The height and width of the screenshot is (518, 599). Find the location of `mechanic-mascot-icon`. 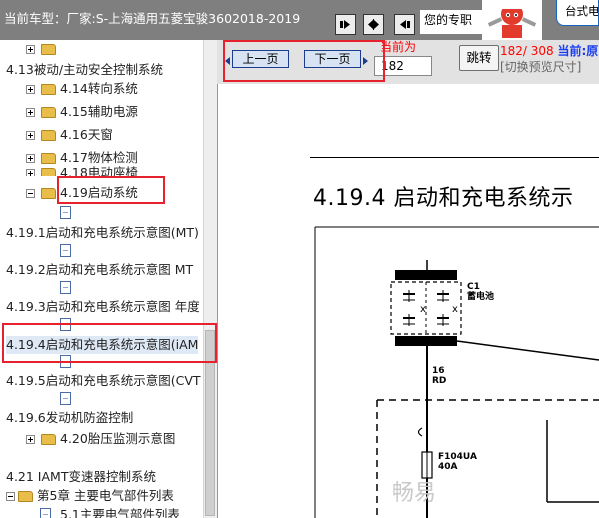

mechanic-mascot-icon is located at coordinates (512, 20).